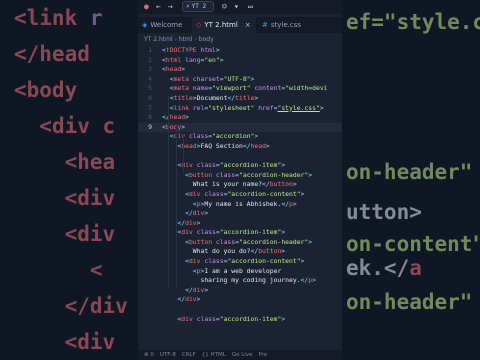 This screenshot has width=480, height=360. What do you see at coordinates (236, 6) in the screenshot?
I see `dropdown-icon: ▾` at bounding box center [236, 6].